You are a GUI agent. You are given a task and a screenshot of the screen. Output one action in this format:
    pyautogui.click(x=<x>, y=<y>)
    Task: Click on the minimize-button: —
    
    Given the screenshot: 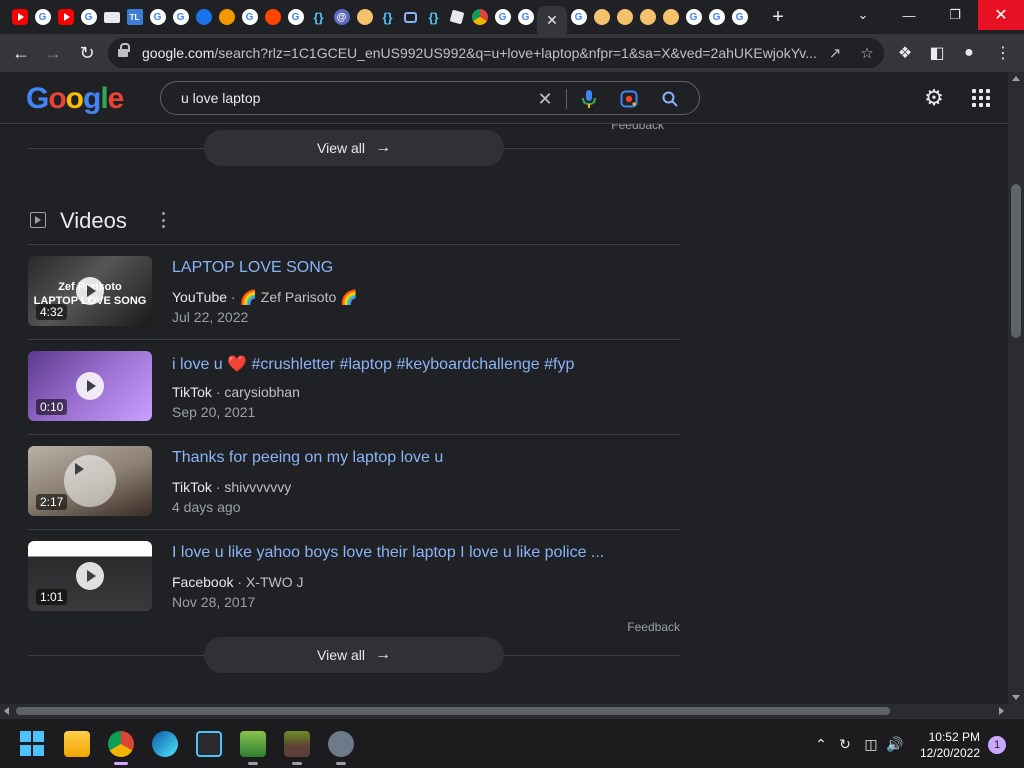 What is the action you would take?
    pyautogui.click(x=909, y=15)
    